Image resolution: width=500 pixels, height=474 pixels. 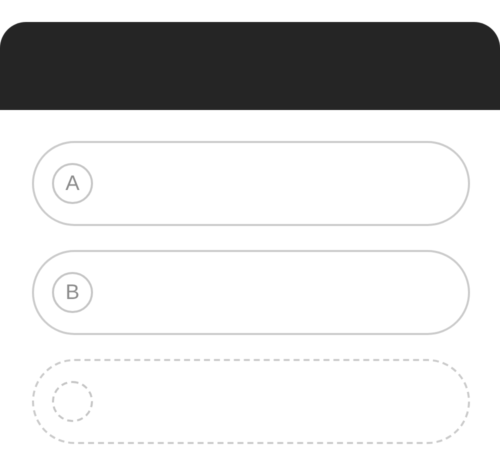 What do you see at coordinates (72, 292) in the screenshot?
I see `option-letter: B` at bounding box center [72, 292].